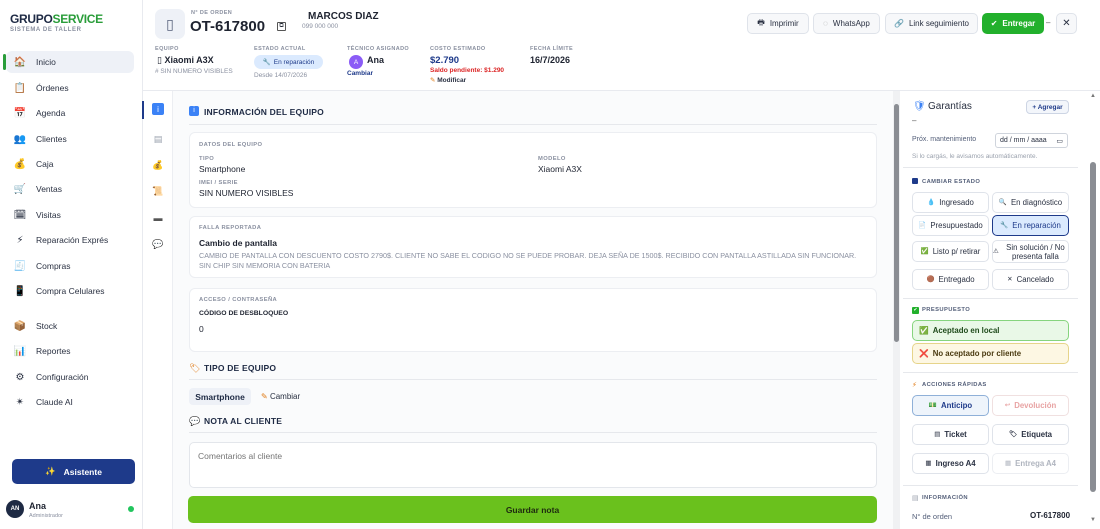  What do you see at coordinates (158, 191) in the screenshot?
I see `scroll-icon: 📜` at bounding box center [158, 191].